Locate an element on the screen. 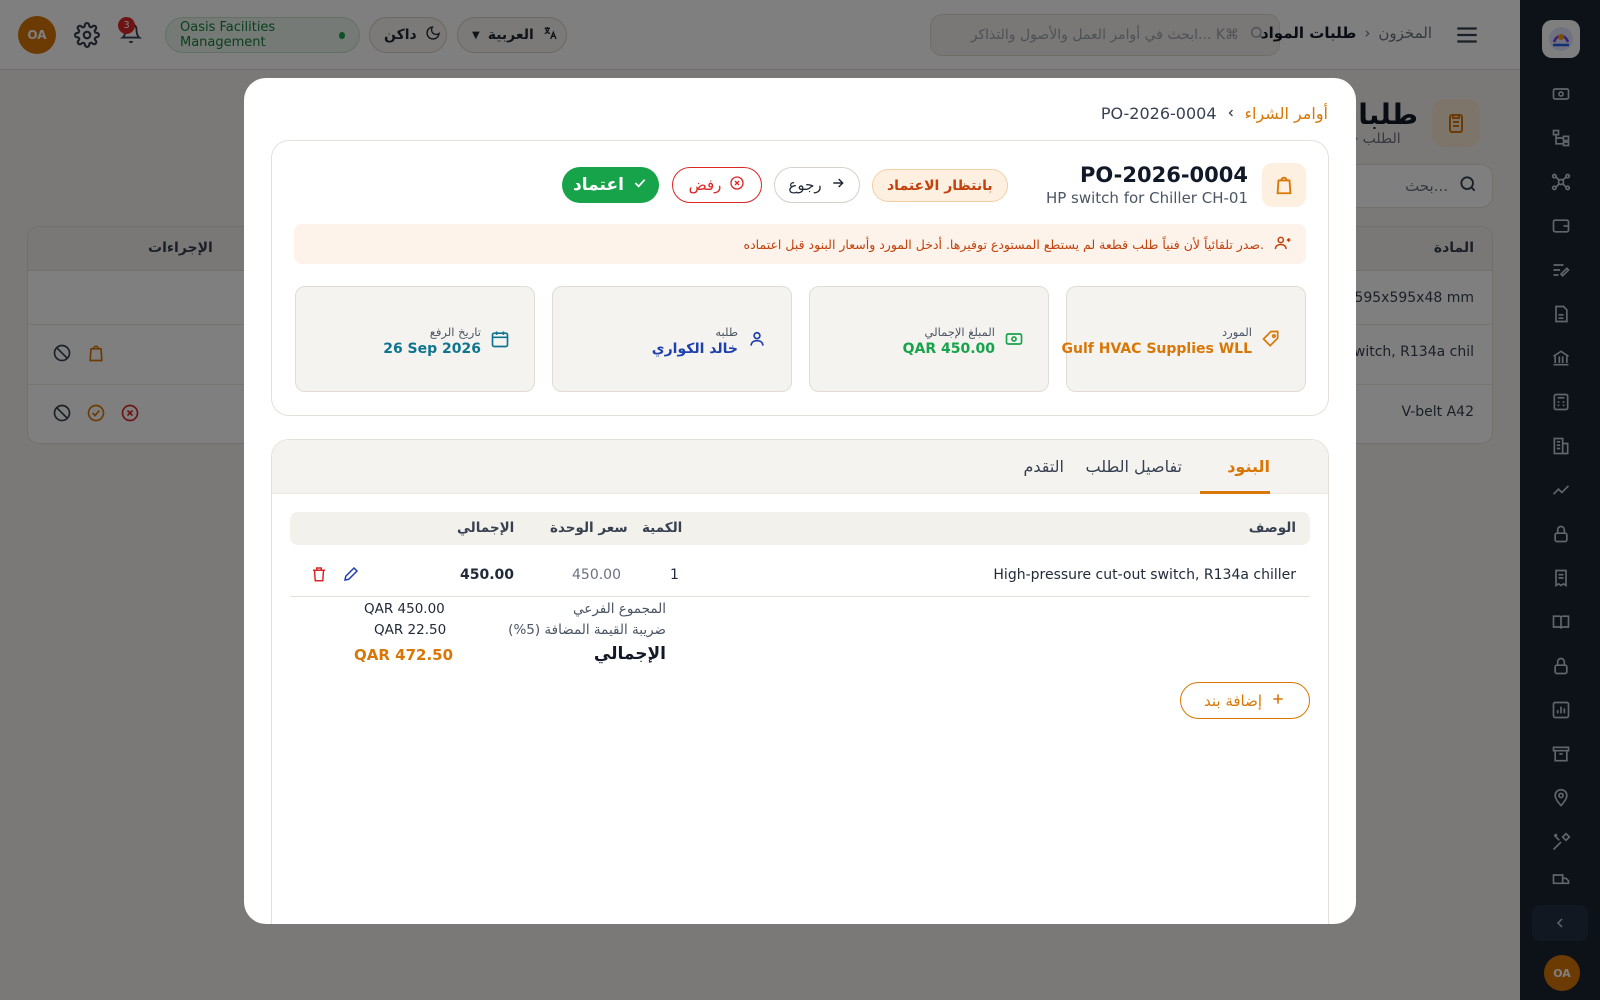 The width and height of the screenshot is (1600, 1000). po-description: HP switch for Chiller CH-01 is located at coordinates (1146, 198).